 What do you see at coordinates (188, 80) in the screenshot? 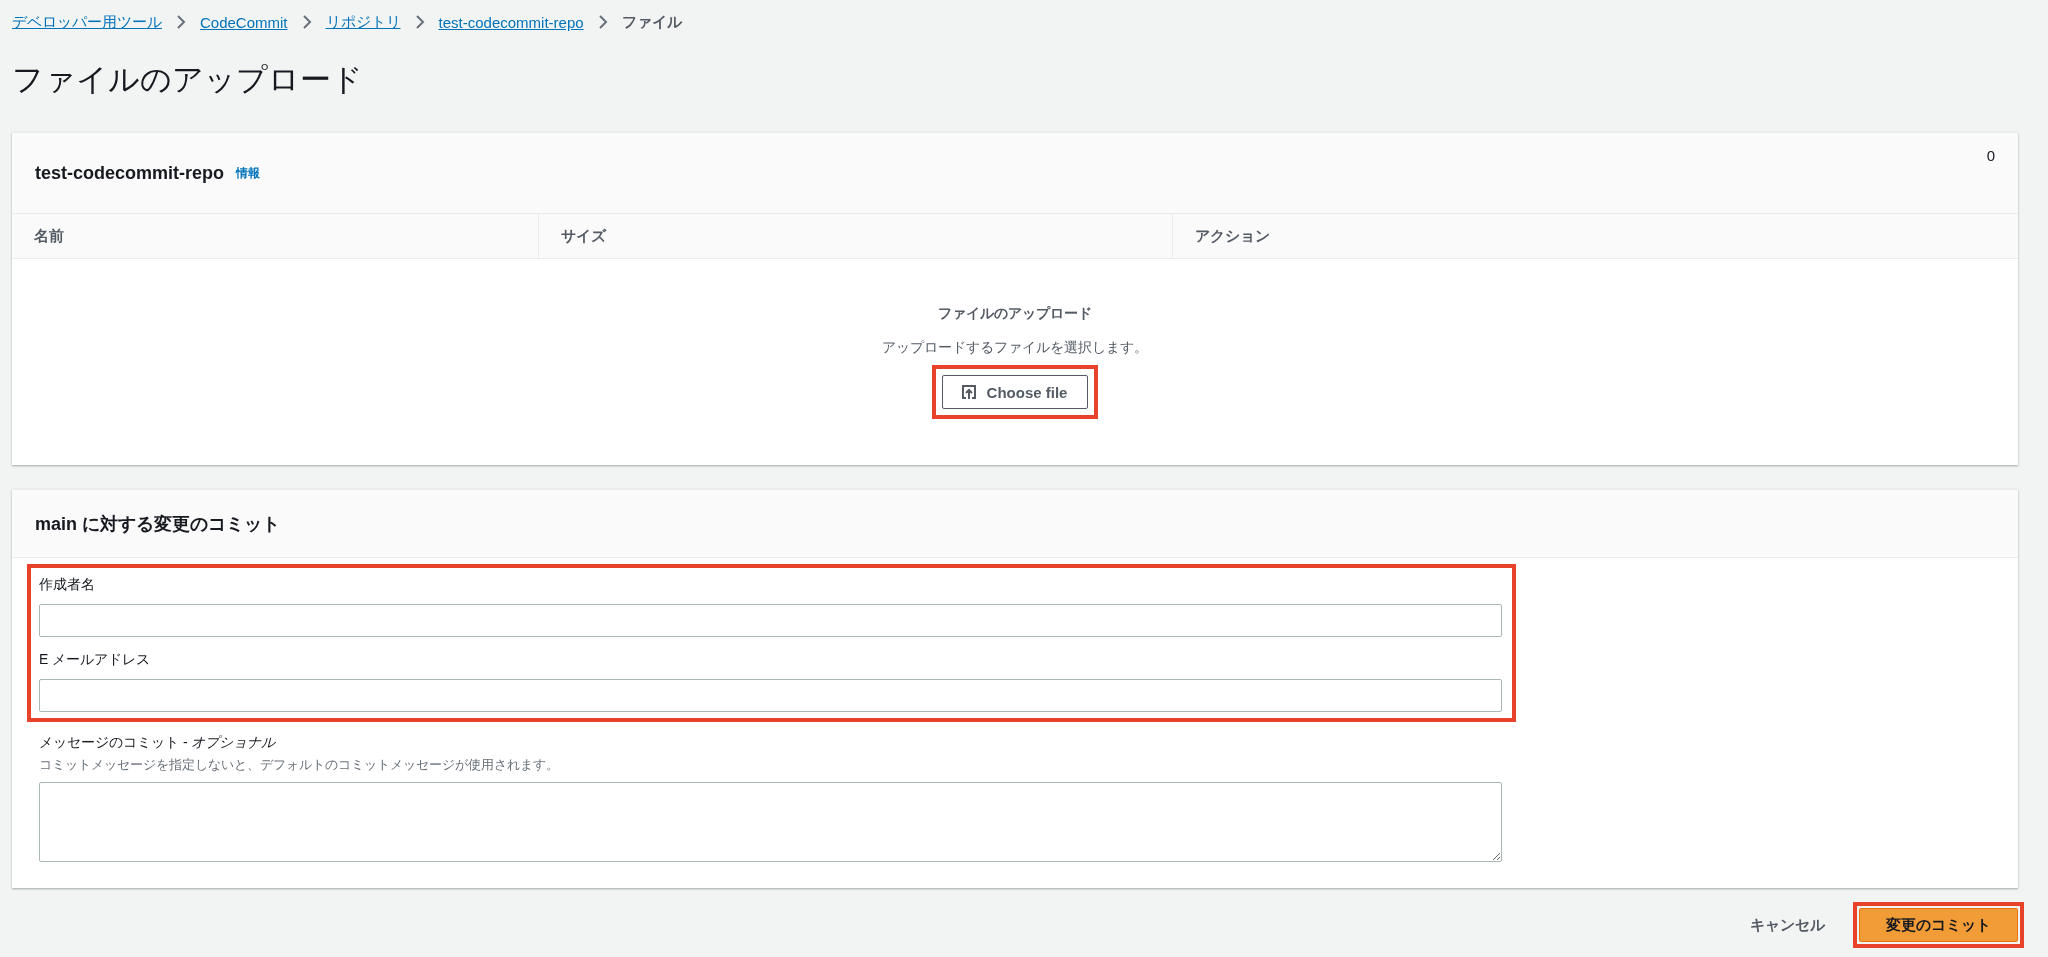
I see `page-title: ファイルのアップロード` at bounding box center [188, 80].